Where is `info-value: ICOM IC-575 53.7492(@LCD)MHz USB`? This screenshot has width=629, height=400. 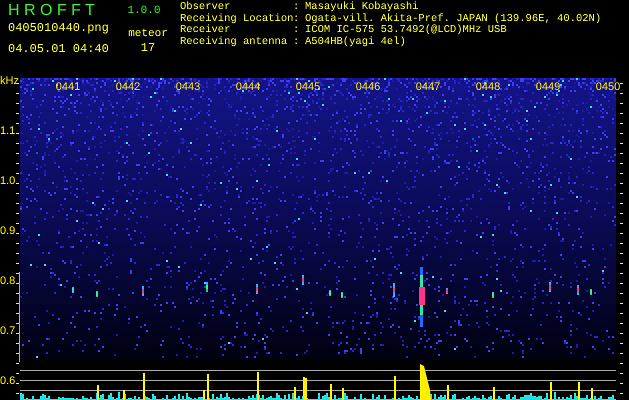
info-value: ICOM IC-575 53.7492(@LCD)MHz USB is located at coordinates (406, 30).